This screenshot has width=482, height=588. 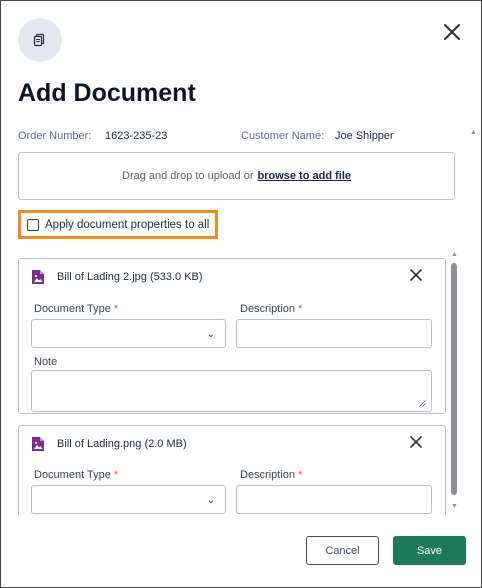 I want to click on document-icon, so click(x=40, y=40).